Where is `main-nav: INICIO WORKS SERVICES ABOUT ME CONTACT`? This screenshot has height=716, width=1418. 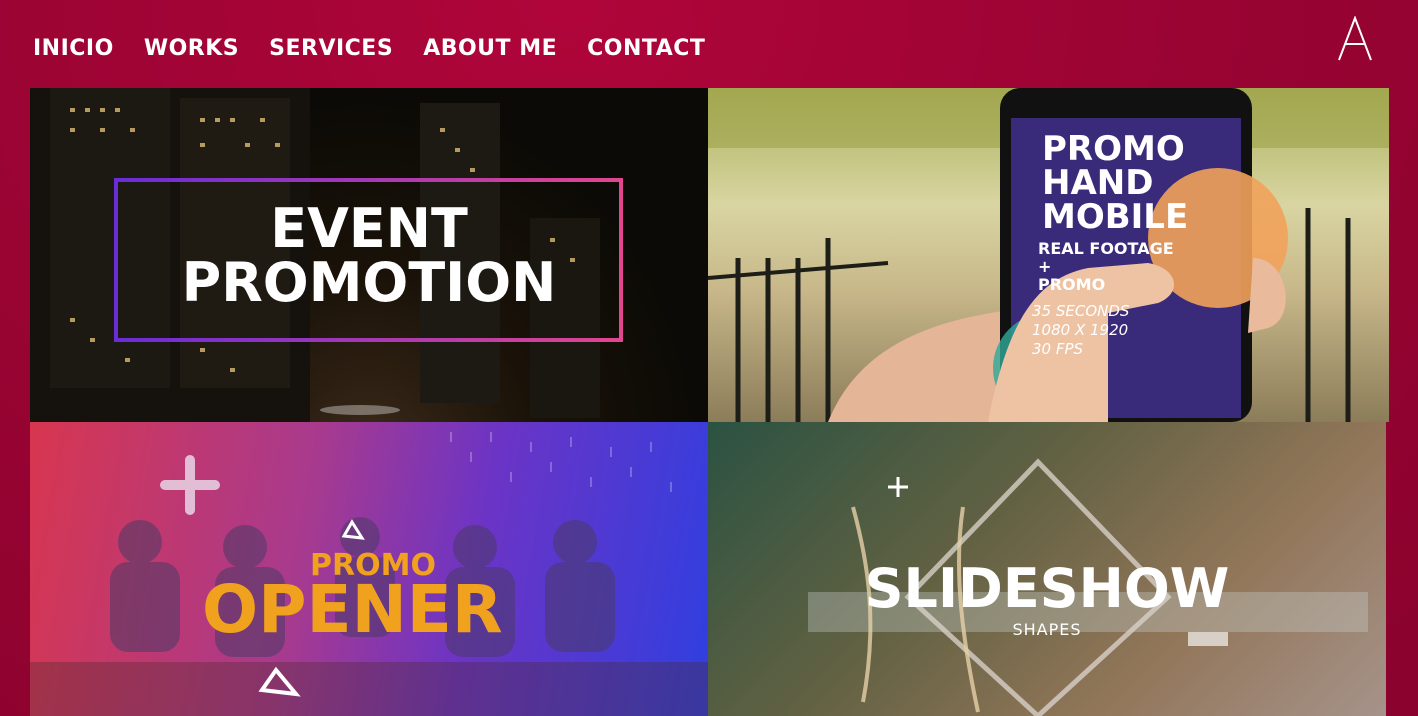 main-nav: INICIO WORKS SERVICES ABOUT ME CONTACT is located at coordinates (384, 48).